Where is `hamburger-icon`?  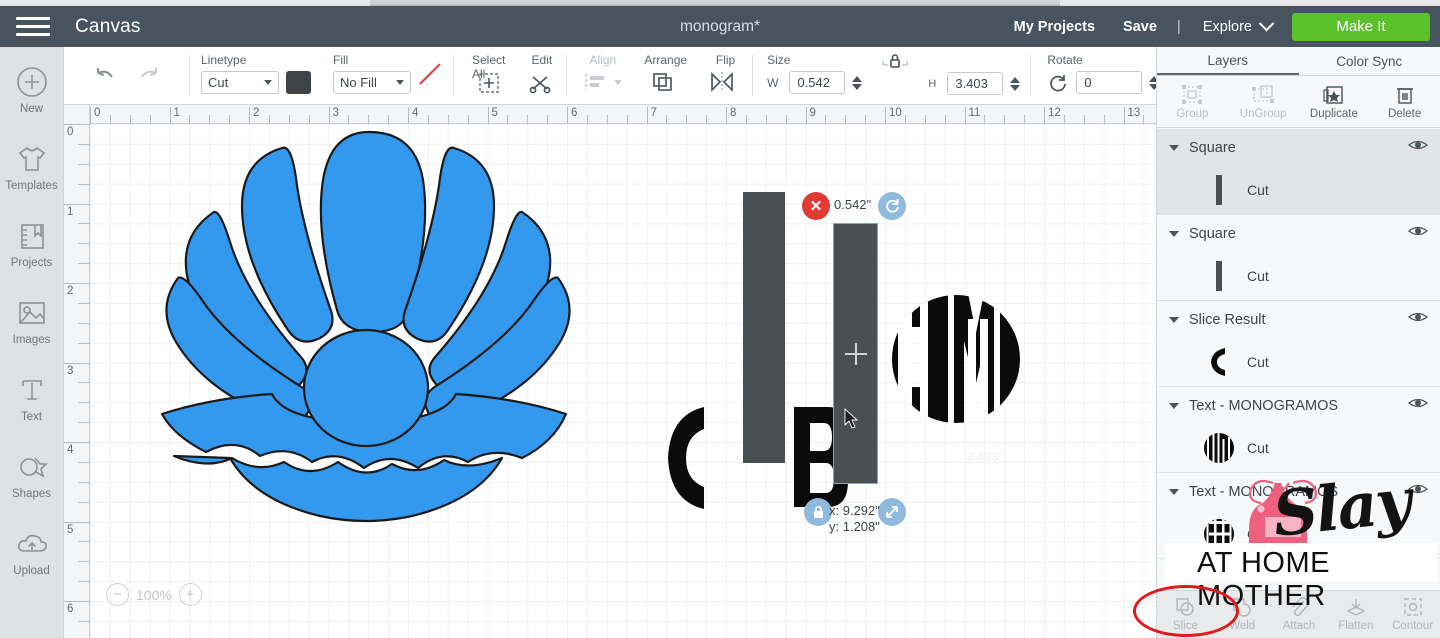
hamburger-icon is located at coordinates (33, 26).